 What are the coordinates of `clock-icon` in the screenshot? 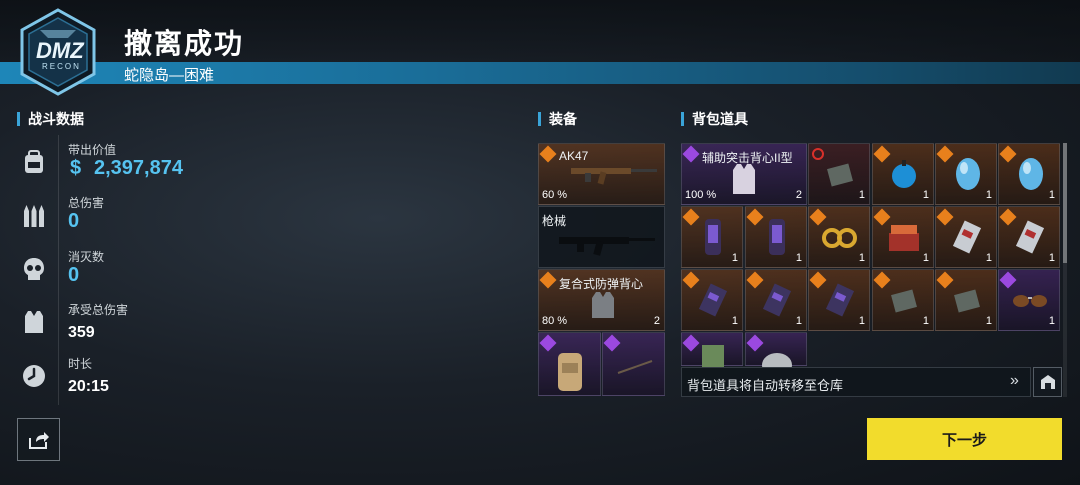 It's located at (34, 376).